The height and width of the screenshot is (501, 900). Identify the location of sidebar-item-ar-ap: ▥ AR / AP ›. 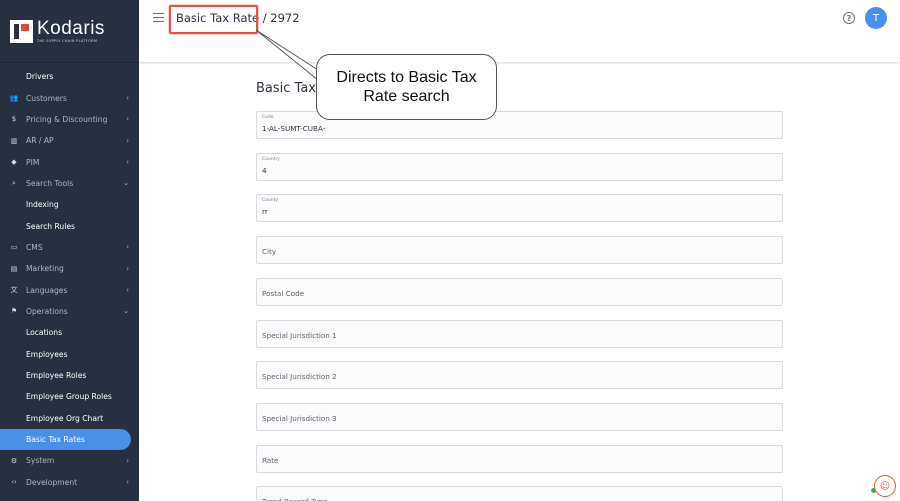
(69, 140).